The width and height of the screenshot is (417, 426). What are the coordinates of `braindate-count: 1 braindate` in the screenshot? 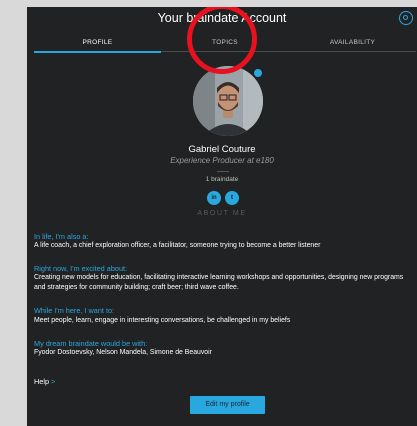 It's located at (222, 179).